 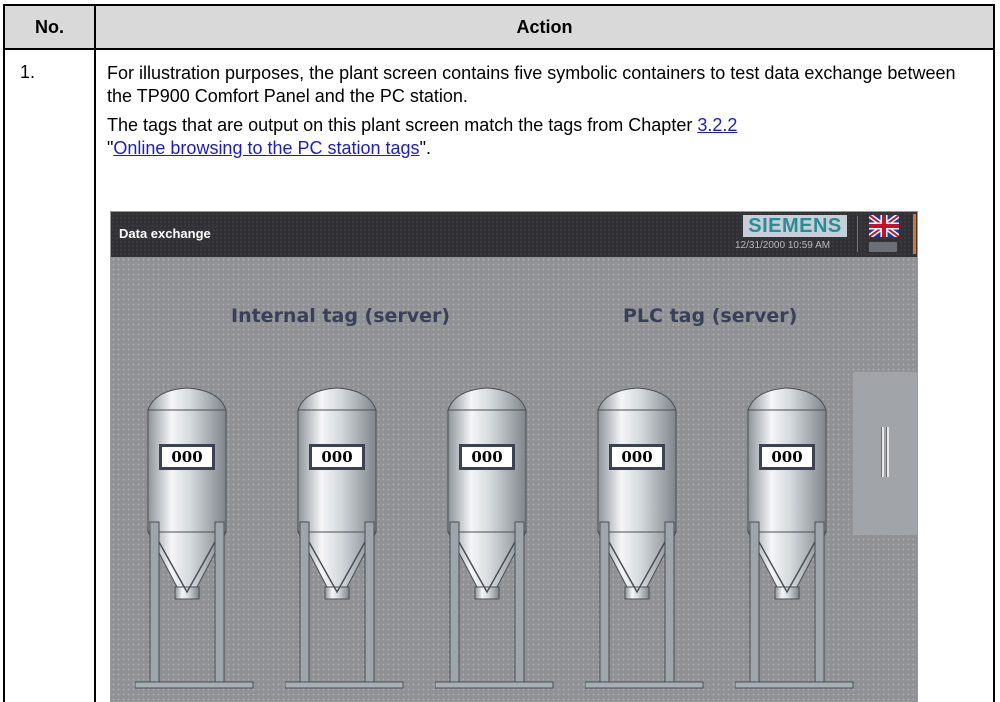 I want to click on tank-3: 000, so click(x=498, y=541).